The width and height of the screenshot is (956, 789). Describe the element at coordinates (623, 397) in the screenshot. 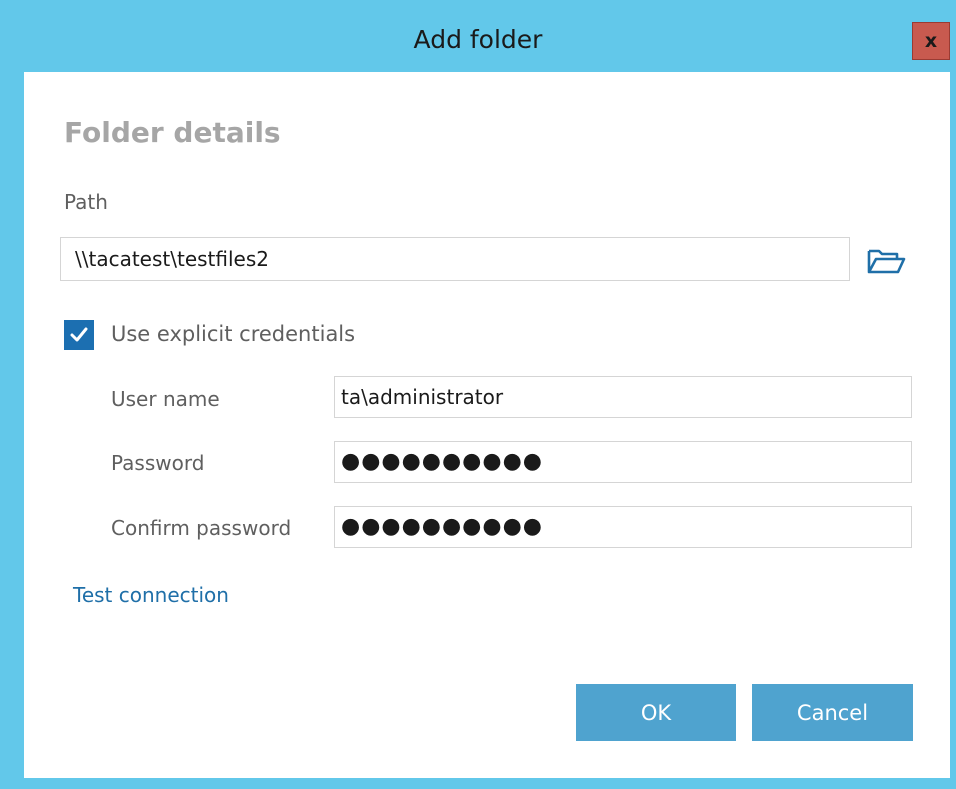

I see `user-name-input: ta\administrator` at that location.